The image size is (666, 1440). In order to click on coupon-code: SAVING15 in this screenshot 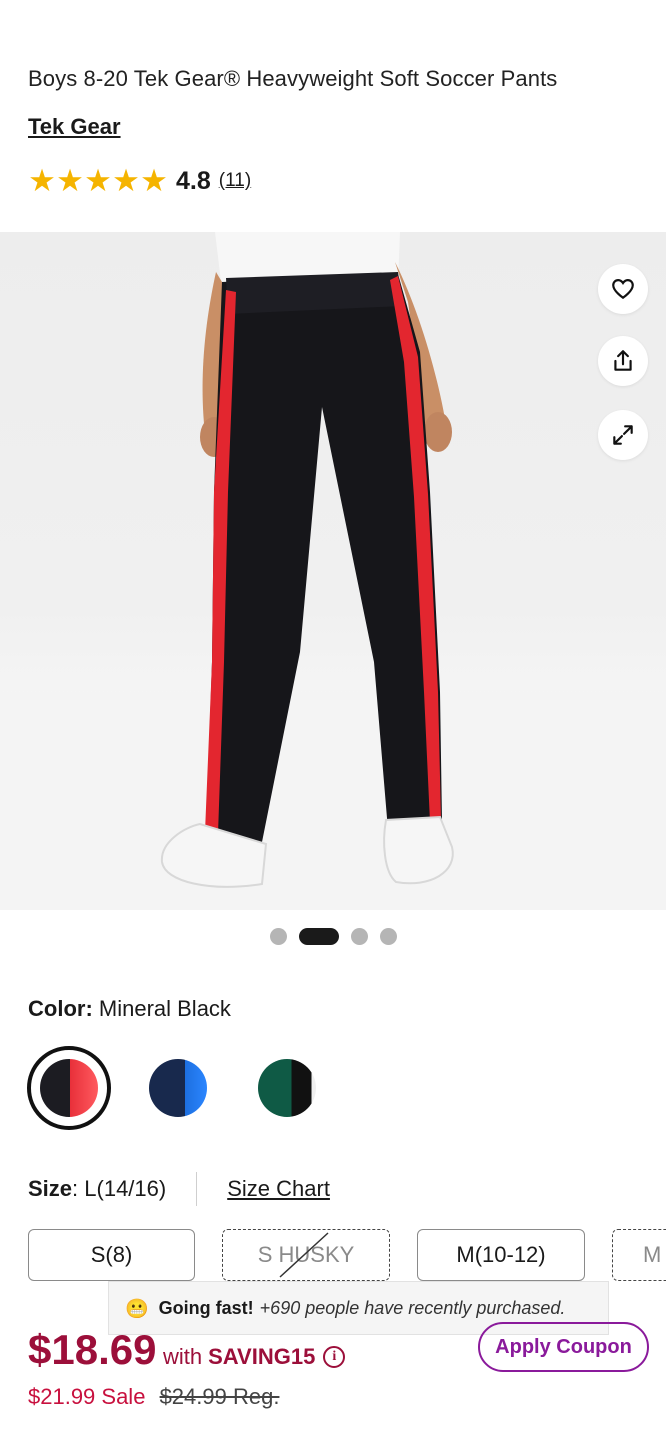, I will do `click(262, 1356)`.